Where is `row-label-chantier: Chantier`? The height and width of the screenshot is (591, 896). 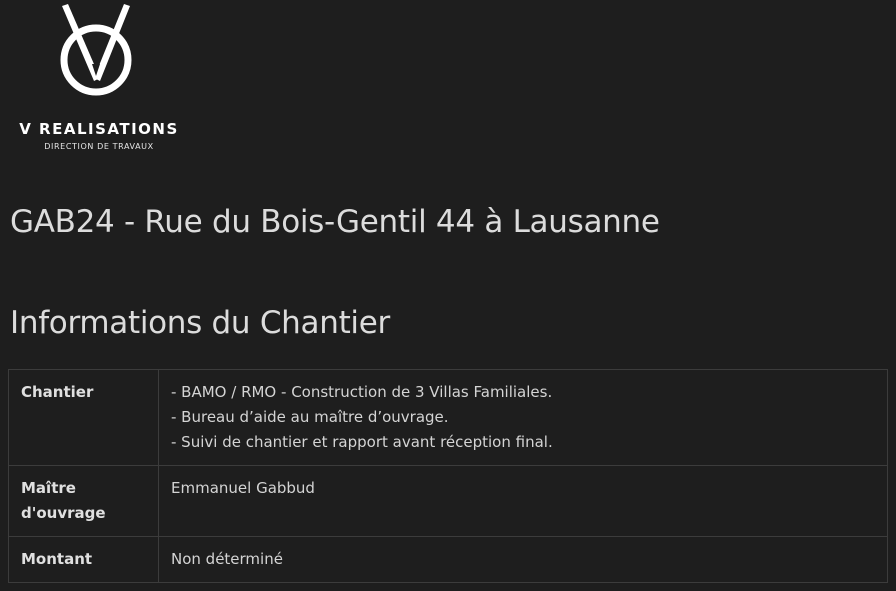
row-label-chantier: Chantier is located at coordinates (83, 417).